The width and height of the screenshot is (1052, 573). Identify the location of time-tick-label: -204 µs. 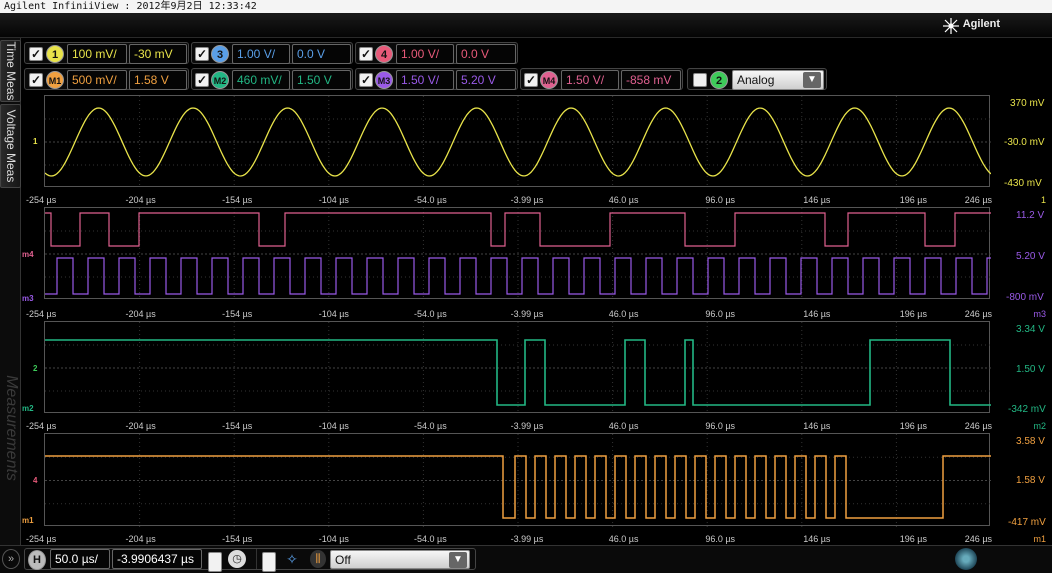
(140, 539).